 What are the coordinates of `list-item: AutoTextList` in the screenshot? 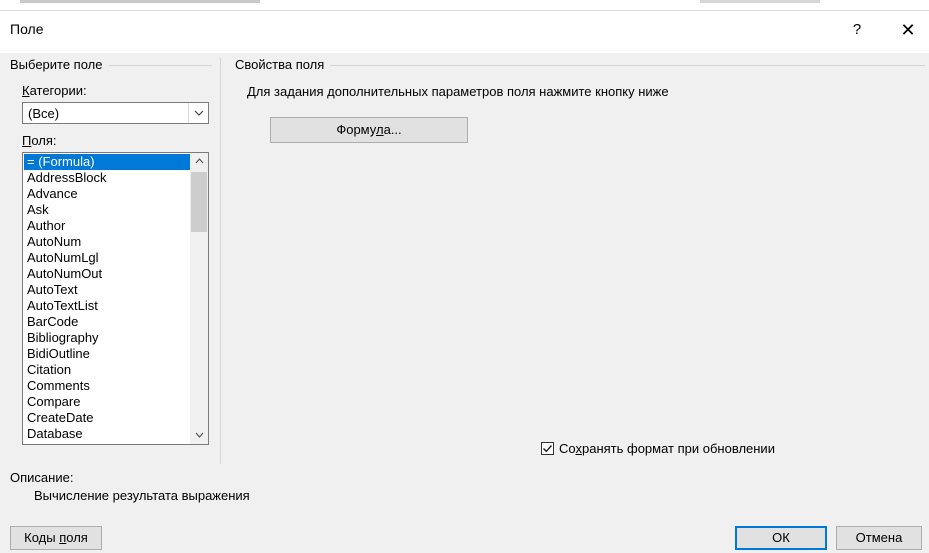 It's located at (107, 306).